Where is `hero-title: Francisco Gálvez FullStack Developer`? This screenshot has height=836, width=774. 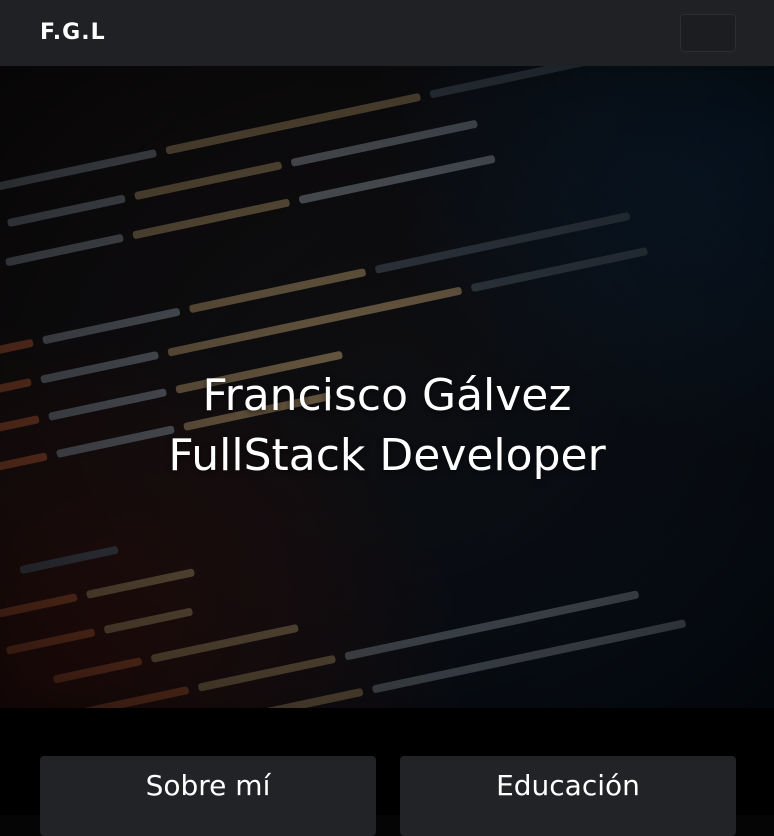 hero-title: Francisco Gálvez FullStack Developer is located at coordinates (387, 426).